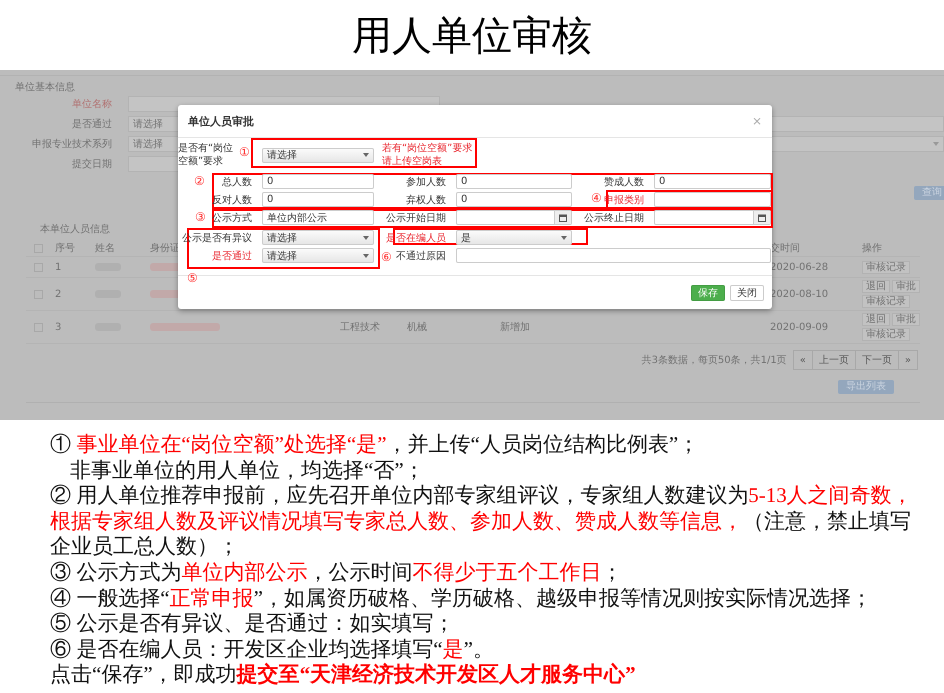 The image size is (944, 693). What do you see at coordinates (800, 294) in the screenshot?
I see `table-cell-text: 2020-08-10` at bounding box center [800, 294].